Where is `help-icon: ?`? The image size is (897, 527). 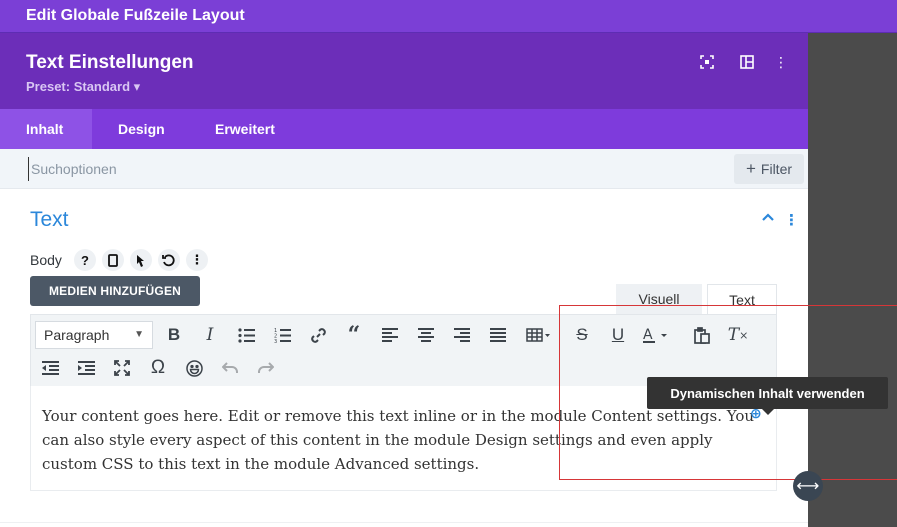 help-icon: ? is located at coordinates (84, 260).